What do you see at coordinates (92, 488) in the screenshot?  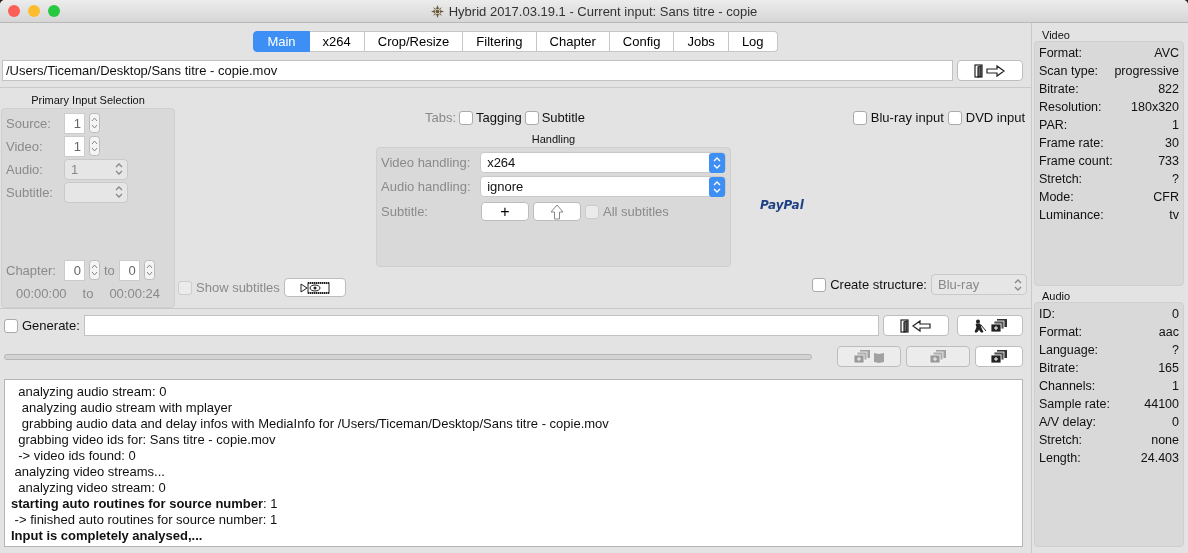 I see `log-line: analyzing video stream: 0` at bounding box center [92, 488].